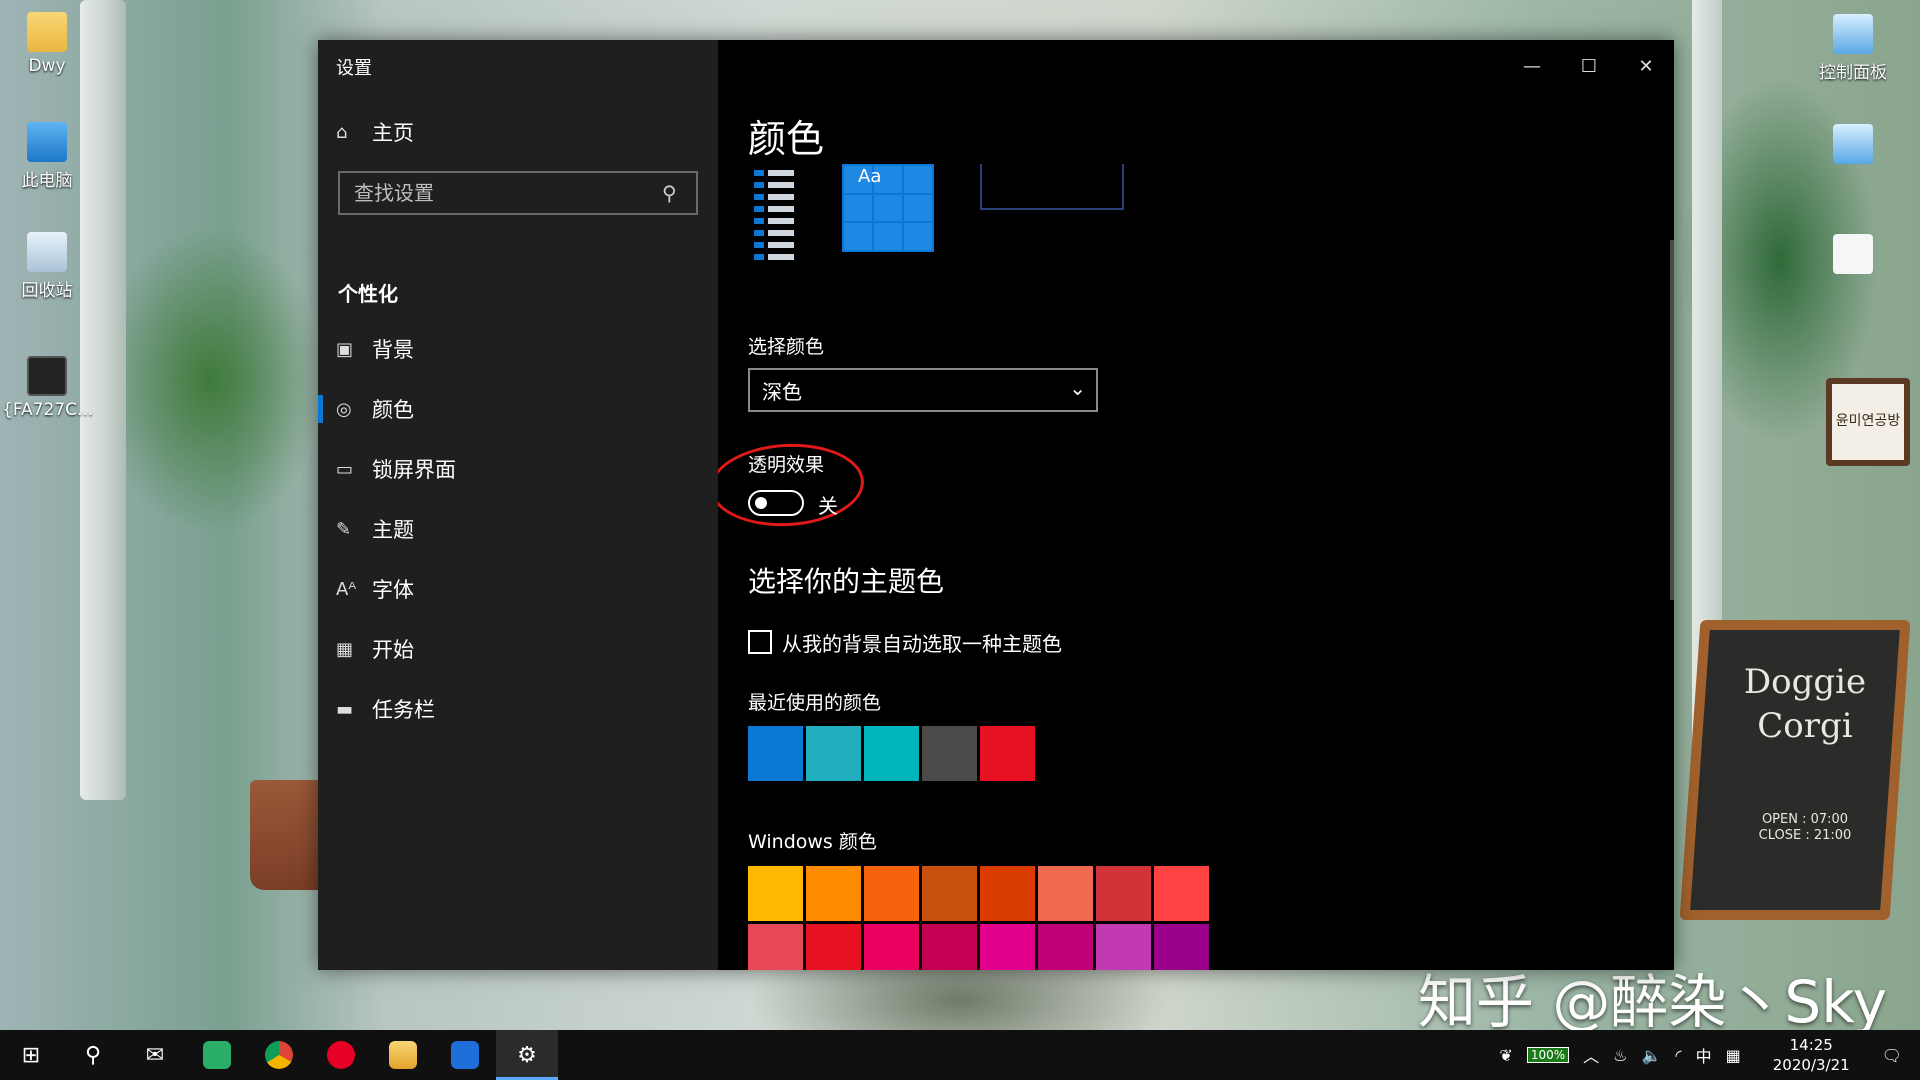  I want to click on start-button: ⊞, so click(31, 1055).